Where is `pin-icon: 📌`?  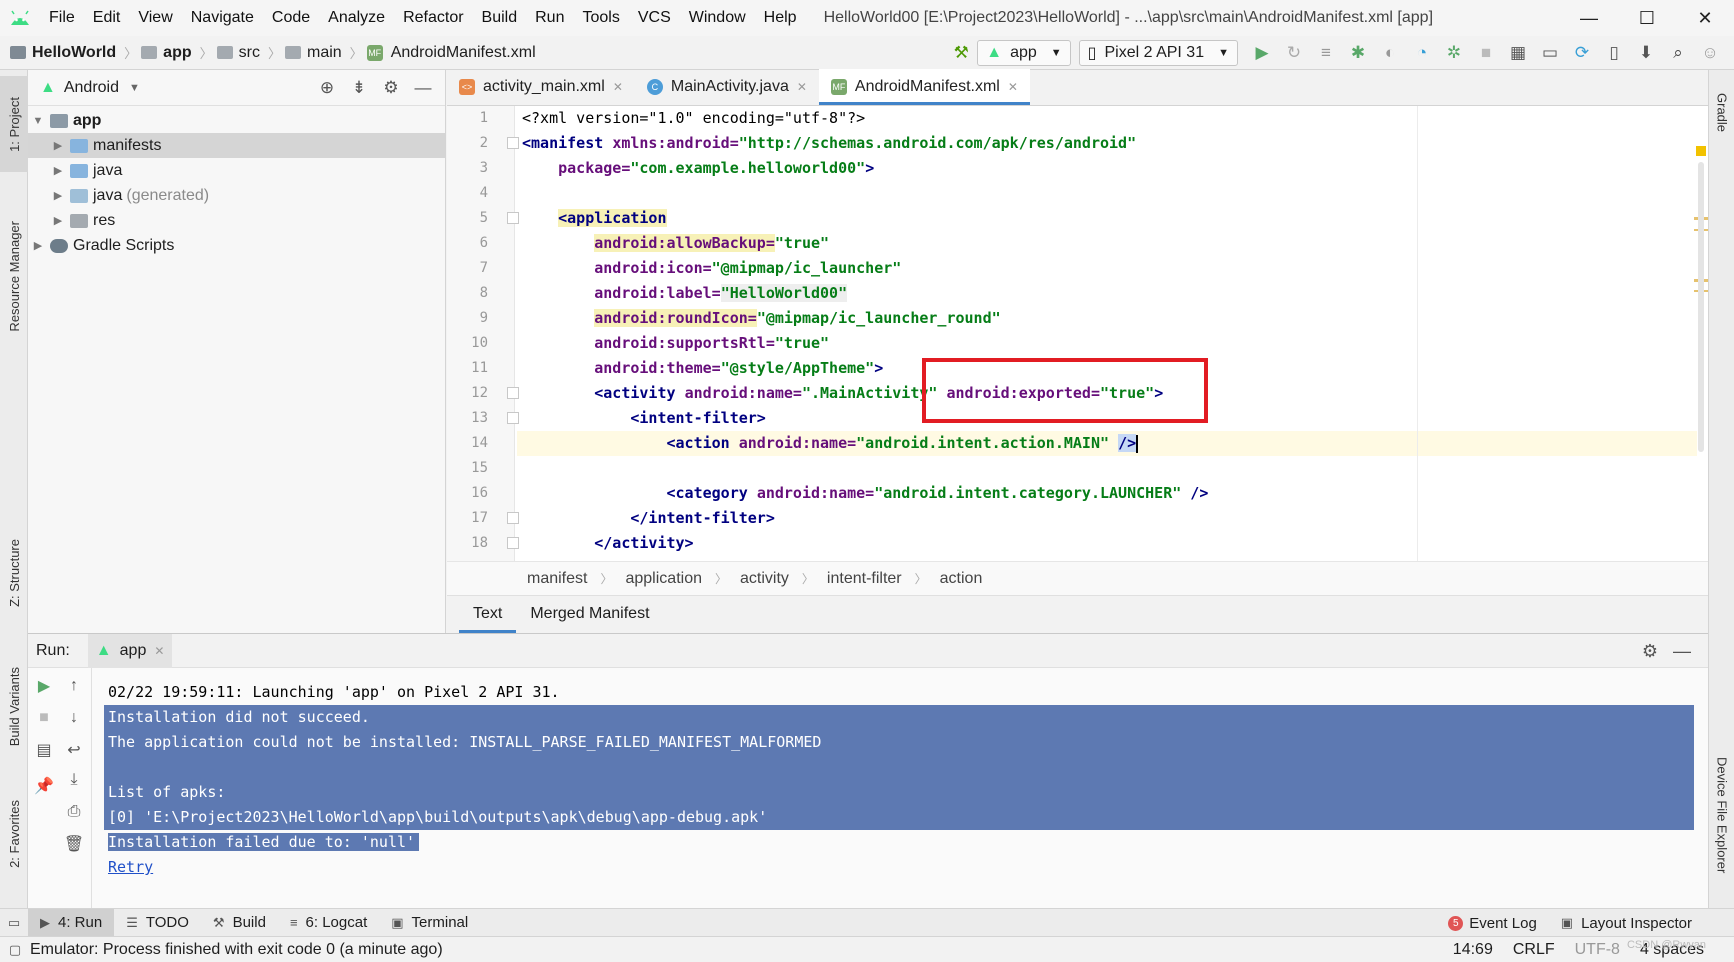 pin-icon: 📌 is located at coordinates (44, 786).